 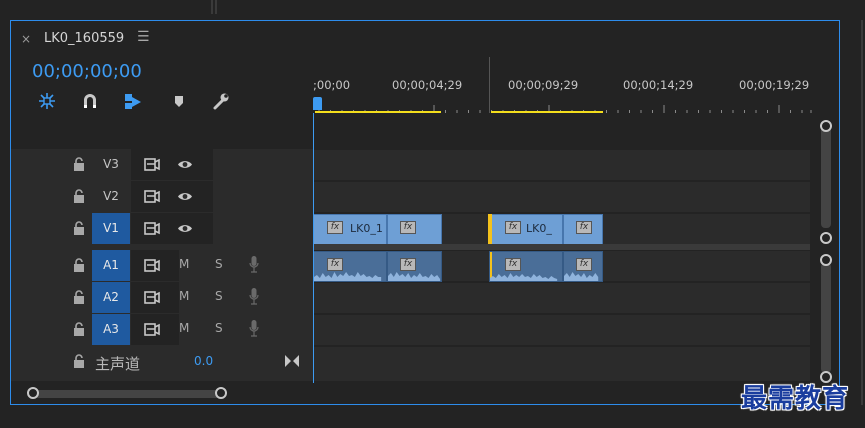 What do you see at coordinates (561, 164) in the screenshot?
I see `lane-v3` at bounding box center [561, 164].